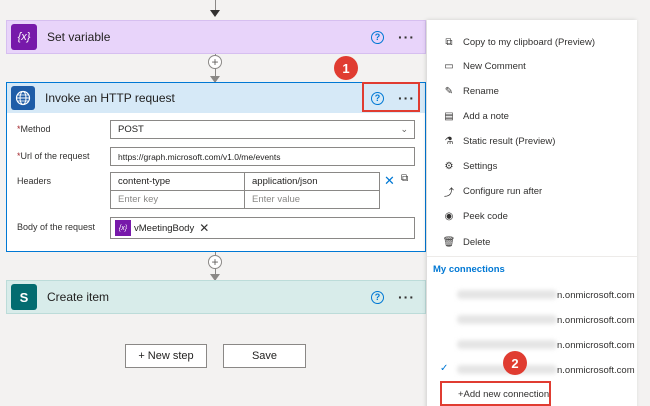 The height and width of the screenshot is (406, 650). Describe the element at coordinates (166, 356) in the screenshot. I see `new-step-button: + New step` at that location.